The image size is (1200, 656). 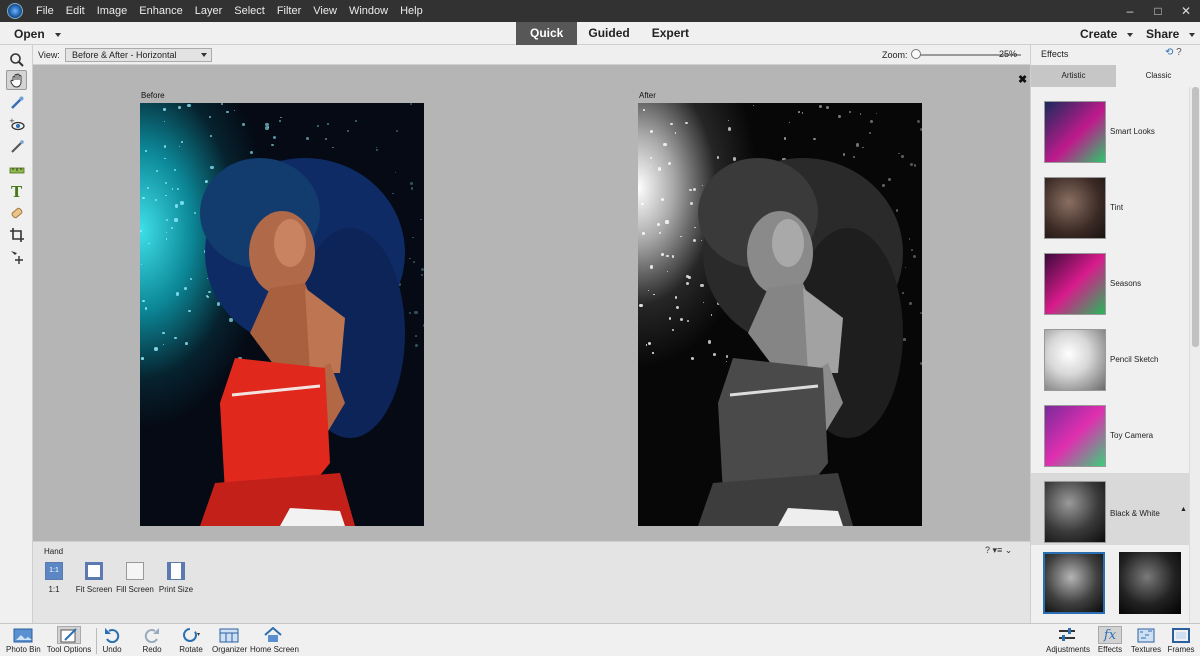 I want to click on fill-screen-label: Fill Screen, so click(x=135, y=589).